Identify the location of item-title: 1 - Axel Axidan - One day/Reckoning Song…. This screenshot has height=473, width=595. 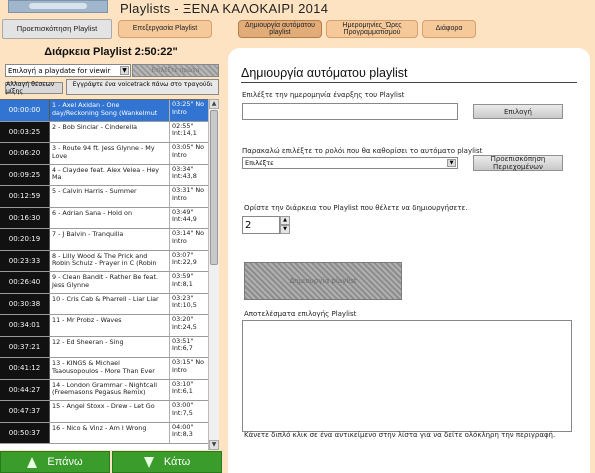
(110, 110).